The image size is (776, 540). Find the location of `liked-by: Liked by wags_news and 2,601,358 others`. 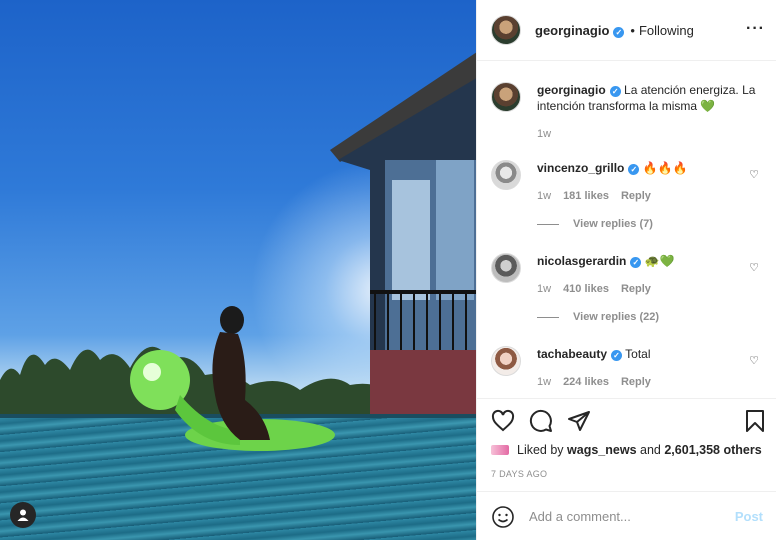

liked-by: Liked by wags_news and 2,601,358 others is located at coordinates (626, 450).